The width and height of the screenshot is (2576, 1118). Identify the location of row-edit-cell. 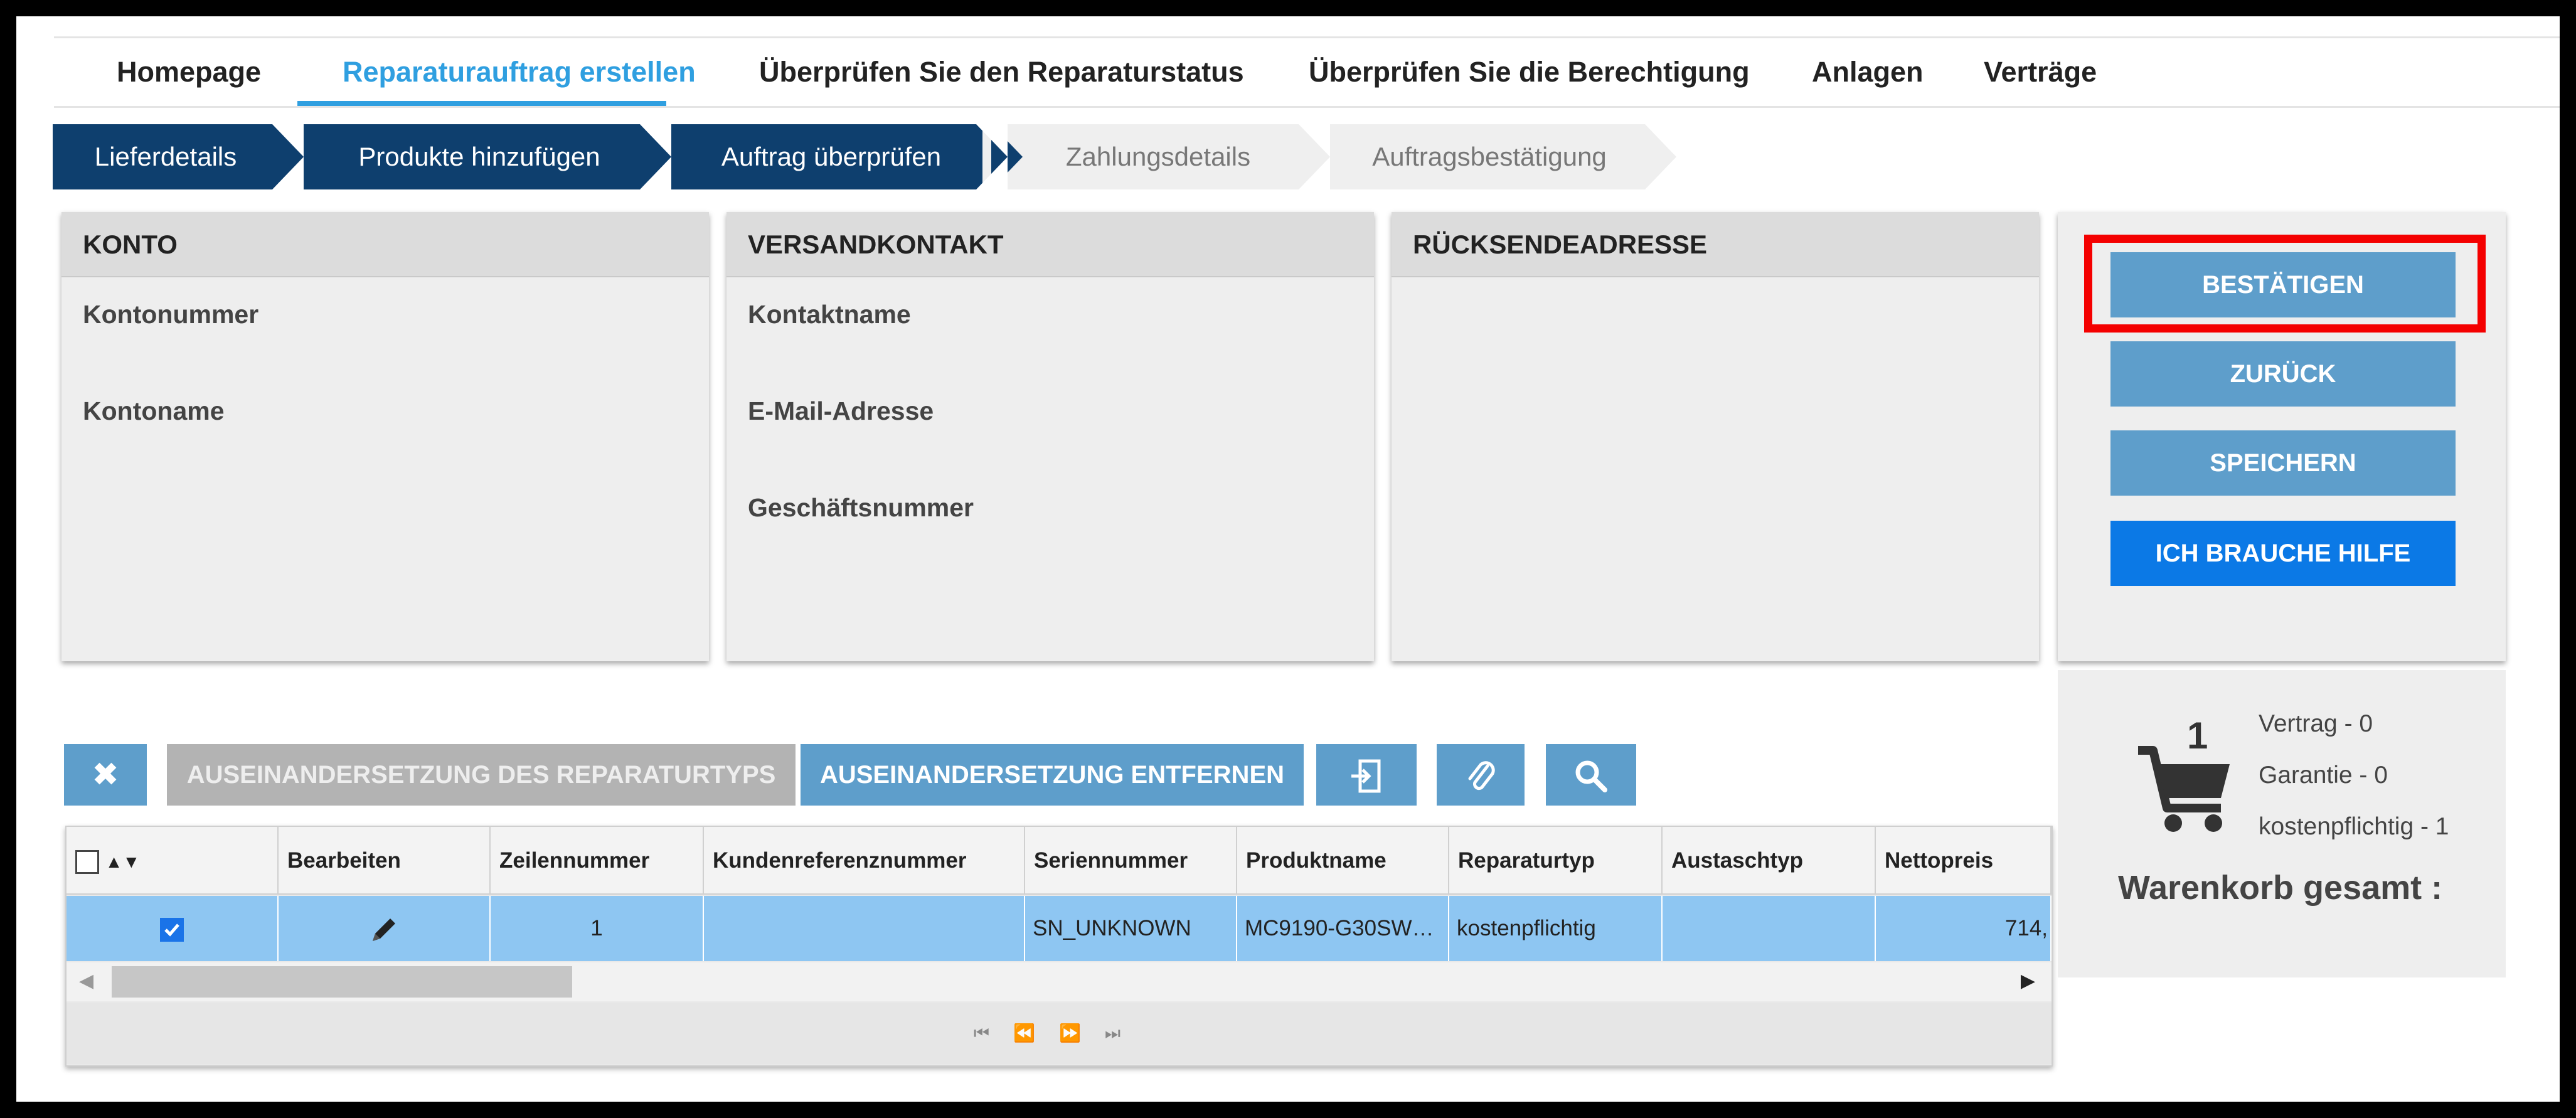
(385, 928).